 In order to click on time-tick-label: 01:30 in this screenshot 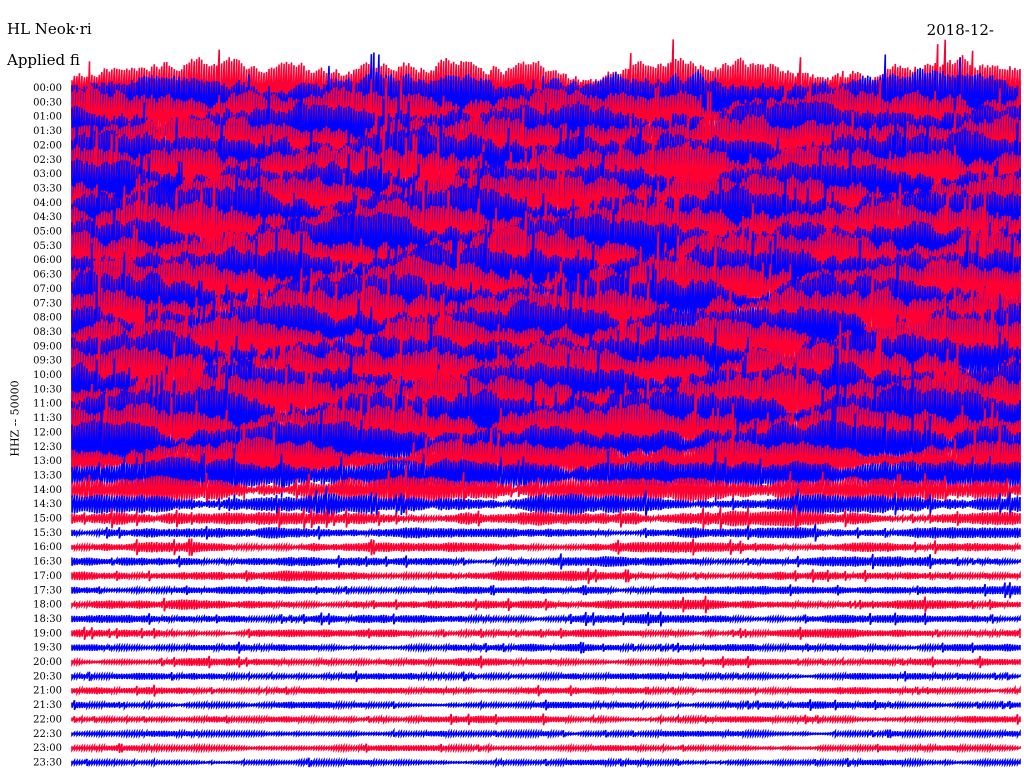, I will do `click(47, 131)`.